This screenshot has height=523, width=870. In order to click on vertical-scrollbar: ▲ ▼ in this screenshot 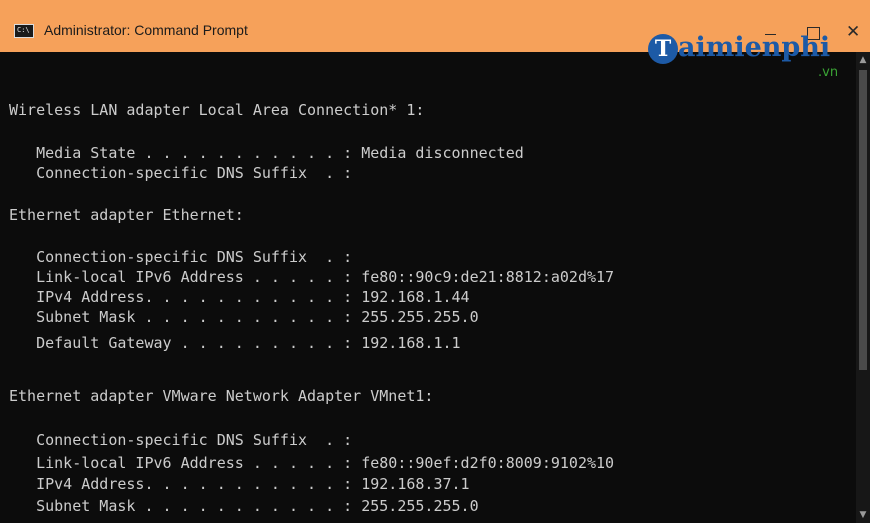, I will do `click(863, 287)`.